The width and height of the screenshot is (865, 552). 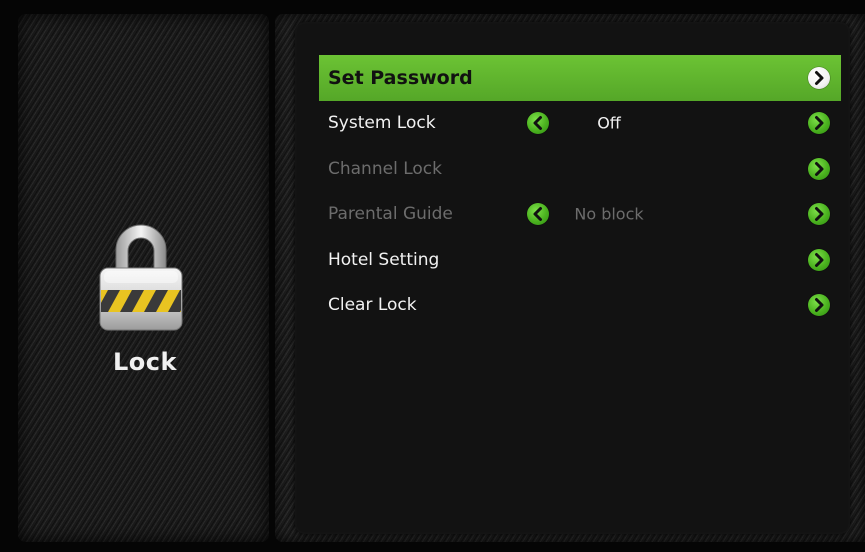 What do you see at coordinates (384, 259) in the screenshot?
I see `menu-item-label: Hotel Setting` at bounding box center [384, 259].